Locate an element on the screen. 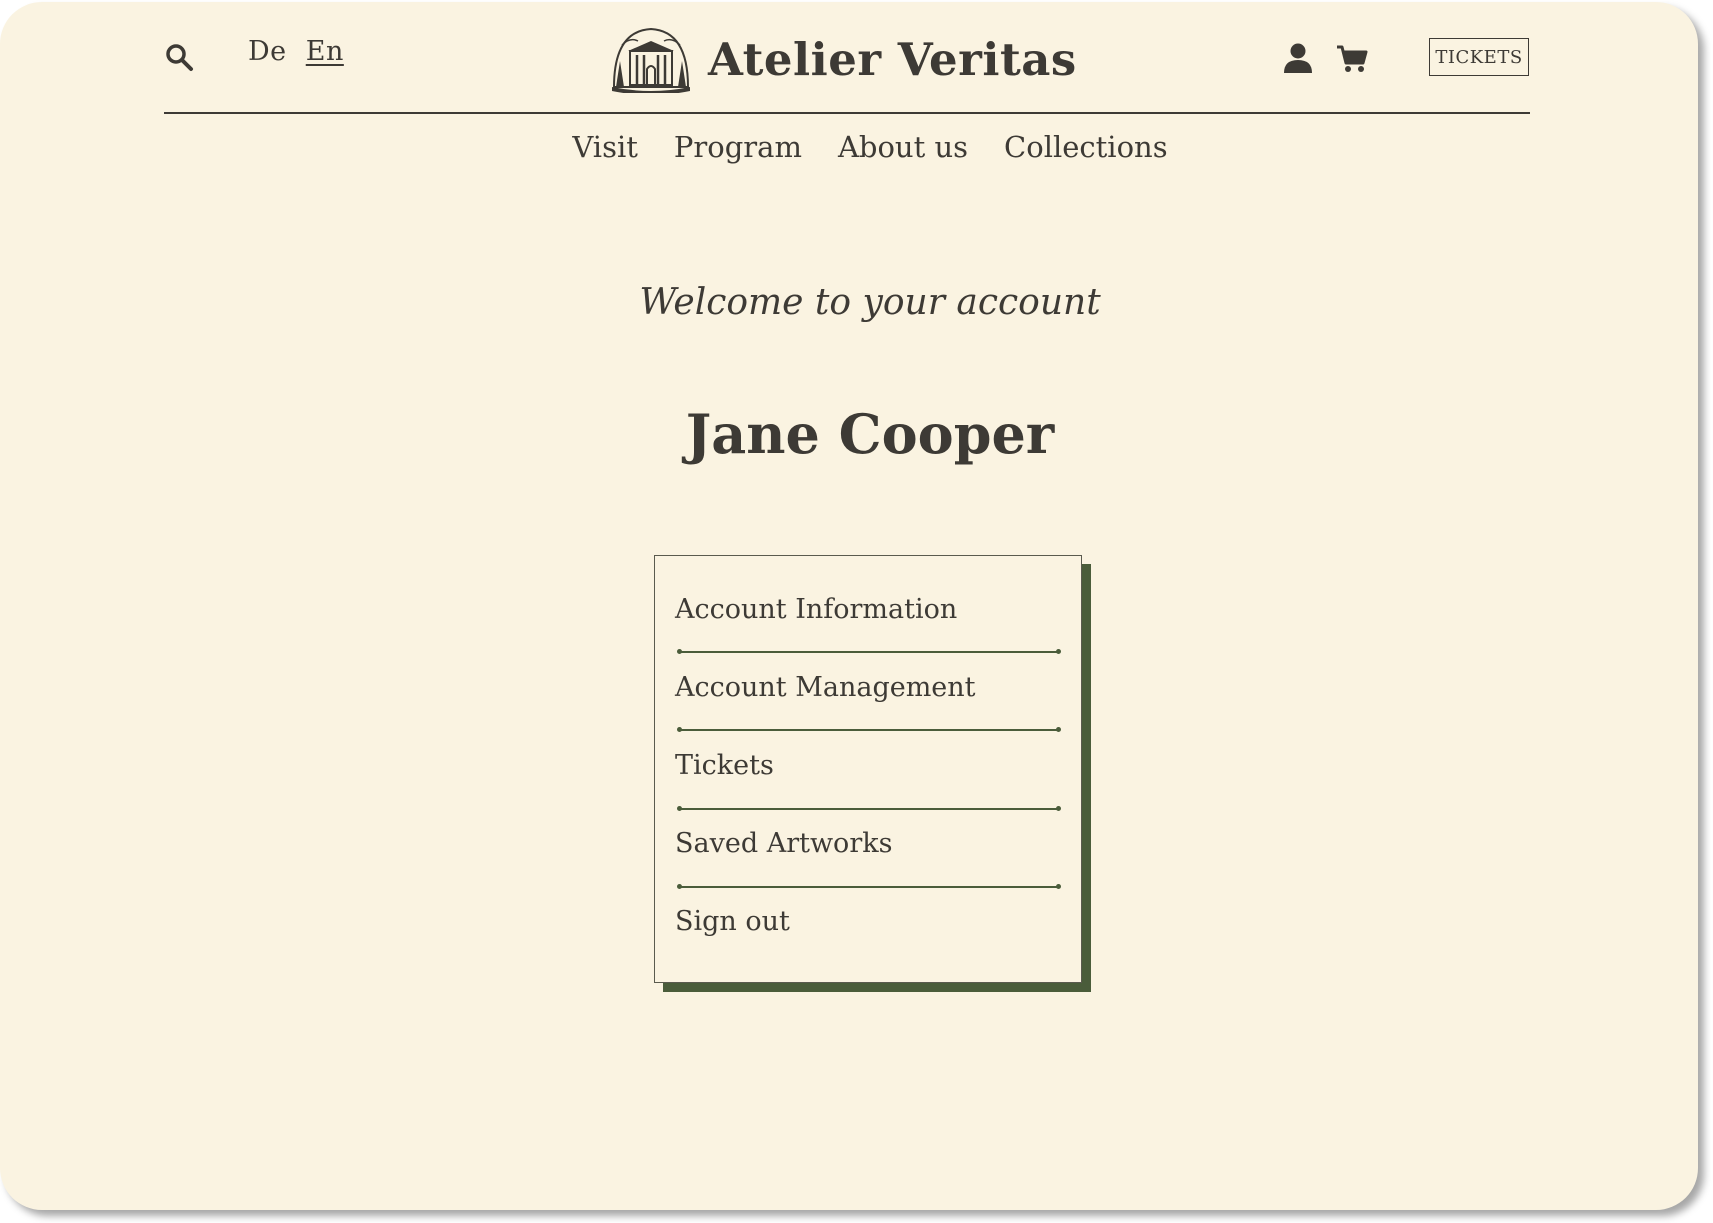  user-icon is located at coordinates (1298, 58).